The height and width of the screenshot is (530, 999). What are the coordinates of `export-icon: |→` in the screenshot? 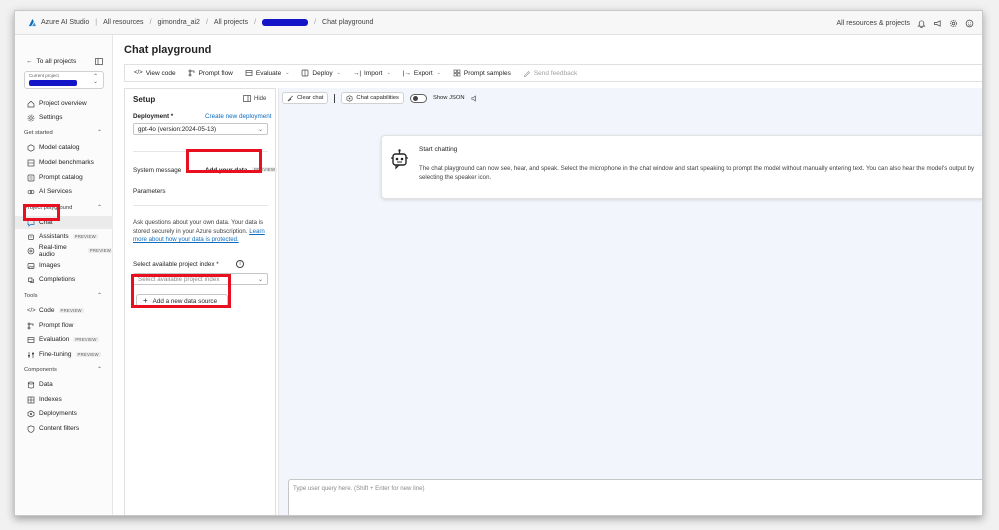 It's located at (406, 73).